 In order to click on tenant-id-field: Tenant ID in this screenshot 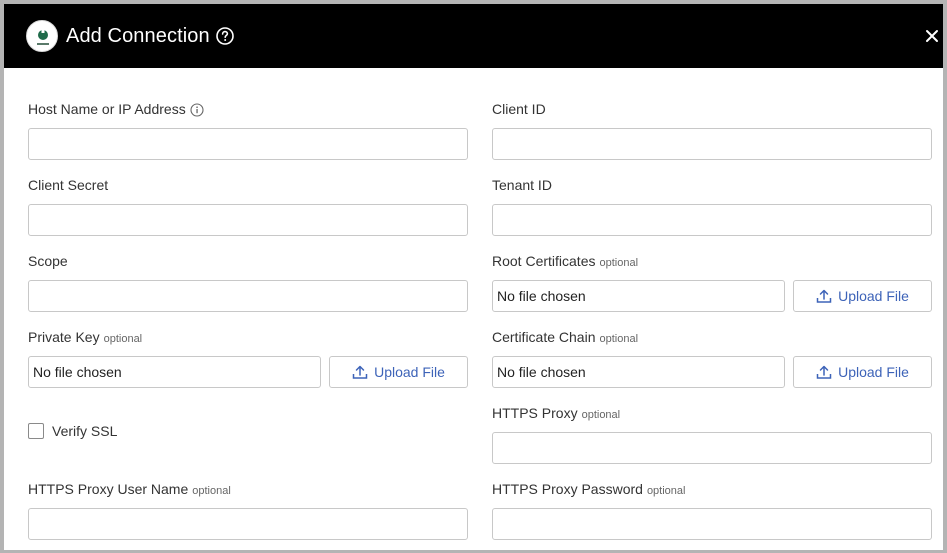, I will do `click(712, 207)`.